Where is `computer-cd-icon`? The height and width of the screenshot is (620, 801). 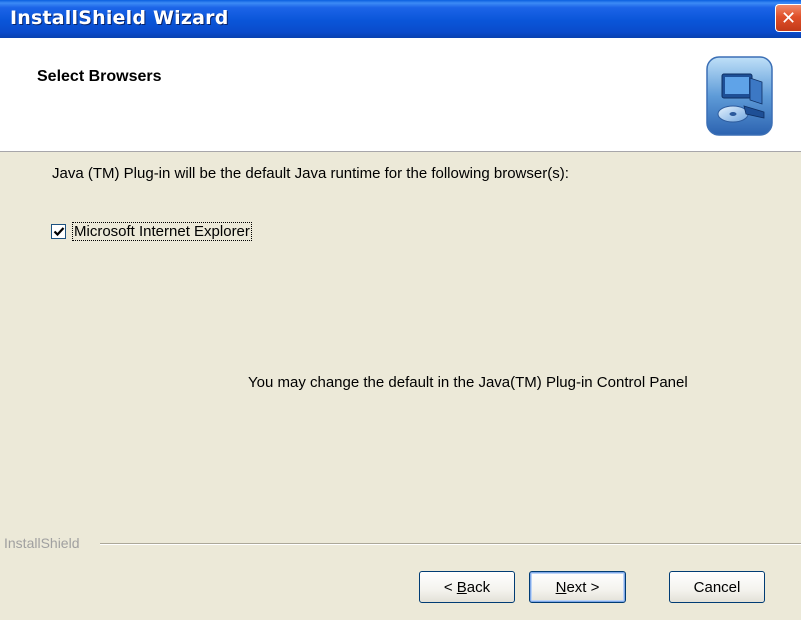 computer-cd-icon is located at coordinates (739, 96).